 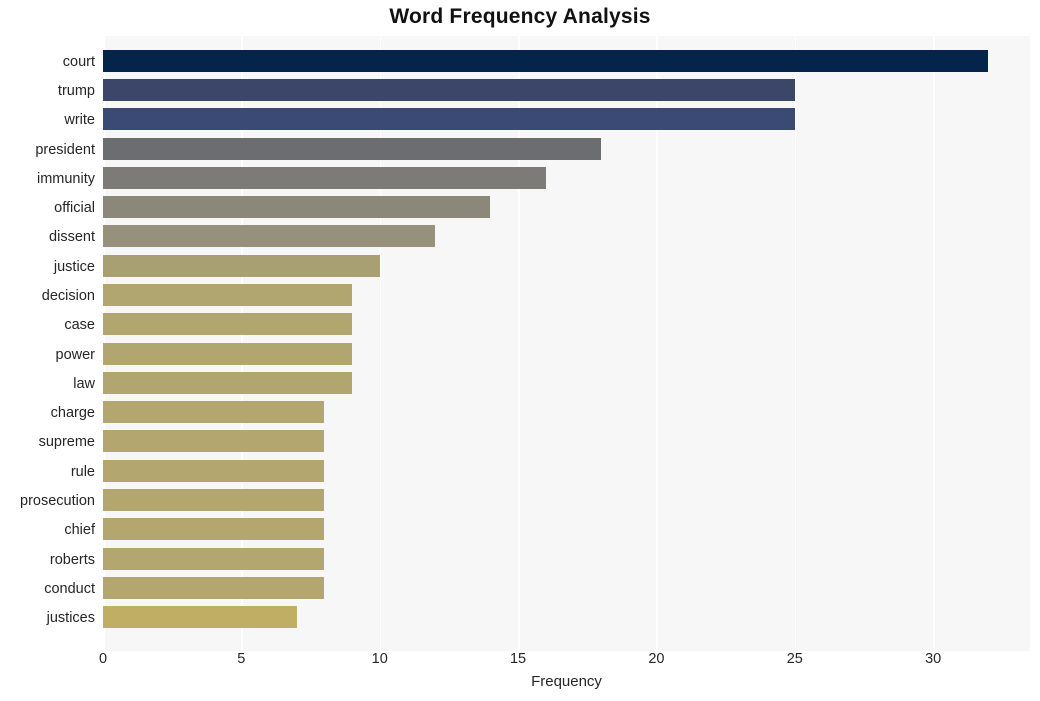 I want to click on x-tick-label-10: 10, so click(x=379, y=659).